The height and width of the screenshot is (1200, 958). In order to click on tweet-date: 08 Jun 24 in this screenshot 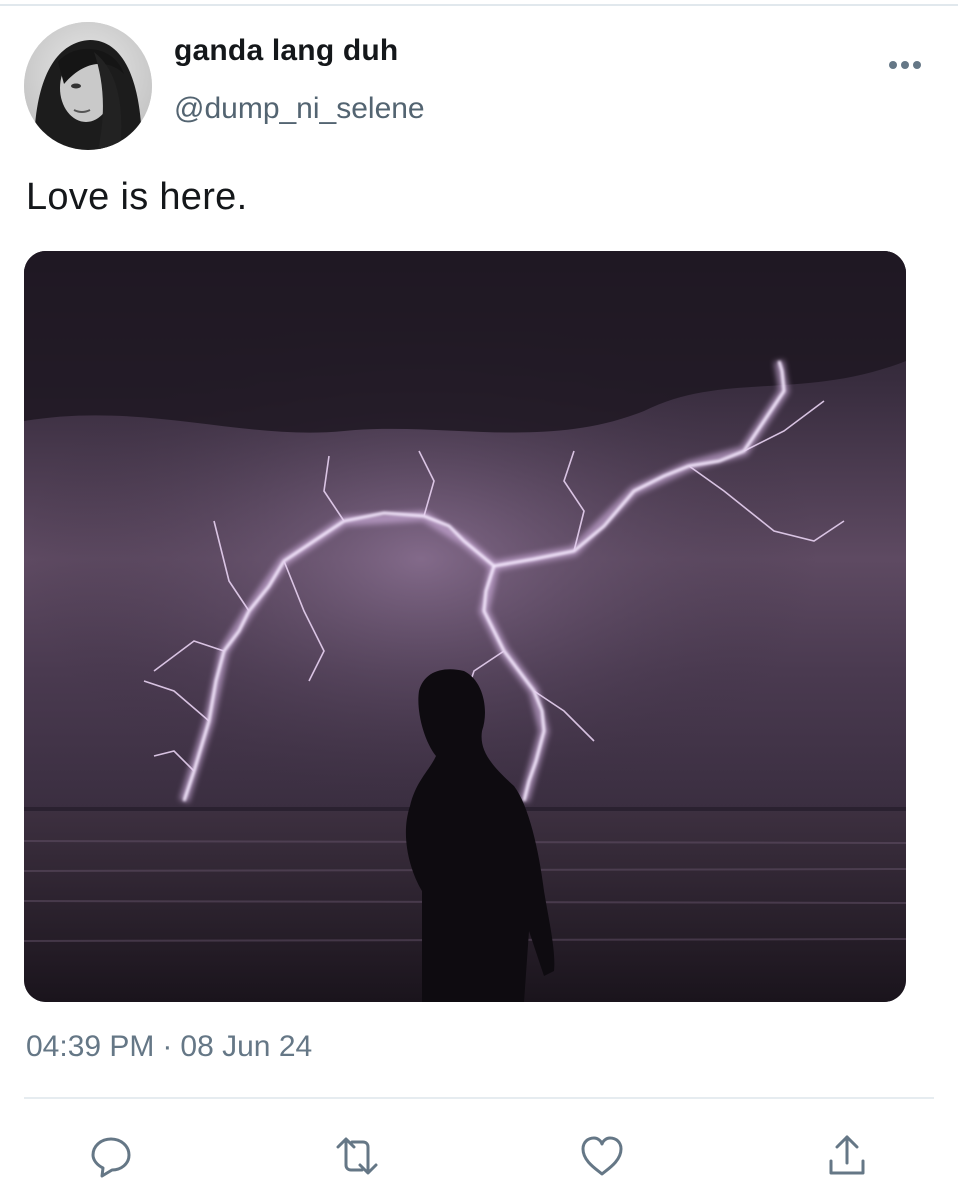, I will do `click(246, 1046)`.